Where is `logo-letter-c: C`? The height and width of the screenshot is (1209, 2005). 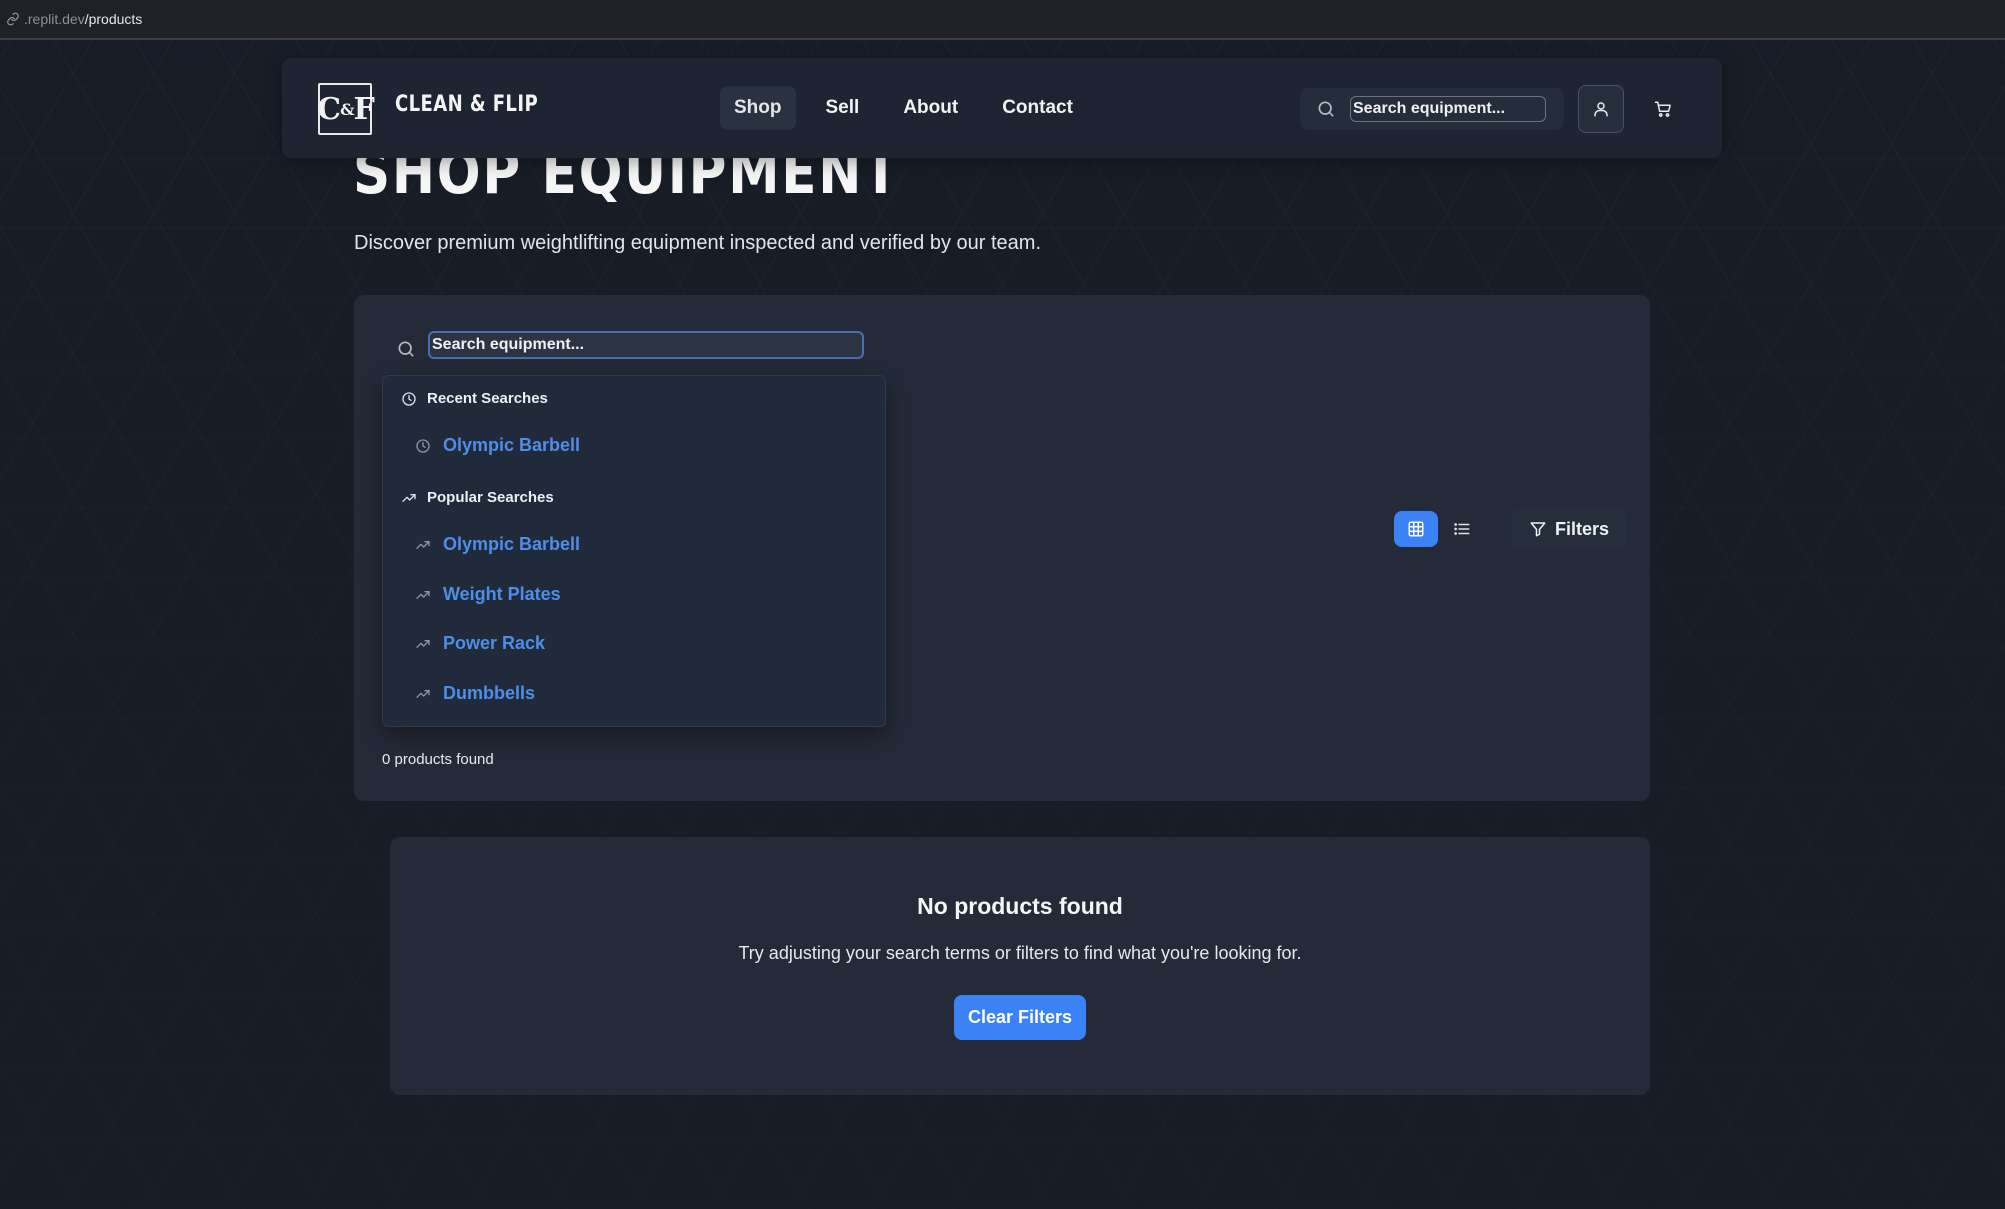
logo-letter-c: C is located at coordinates (329, 109).